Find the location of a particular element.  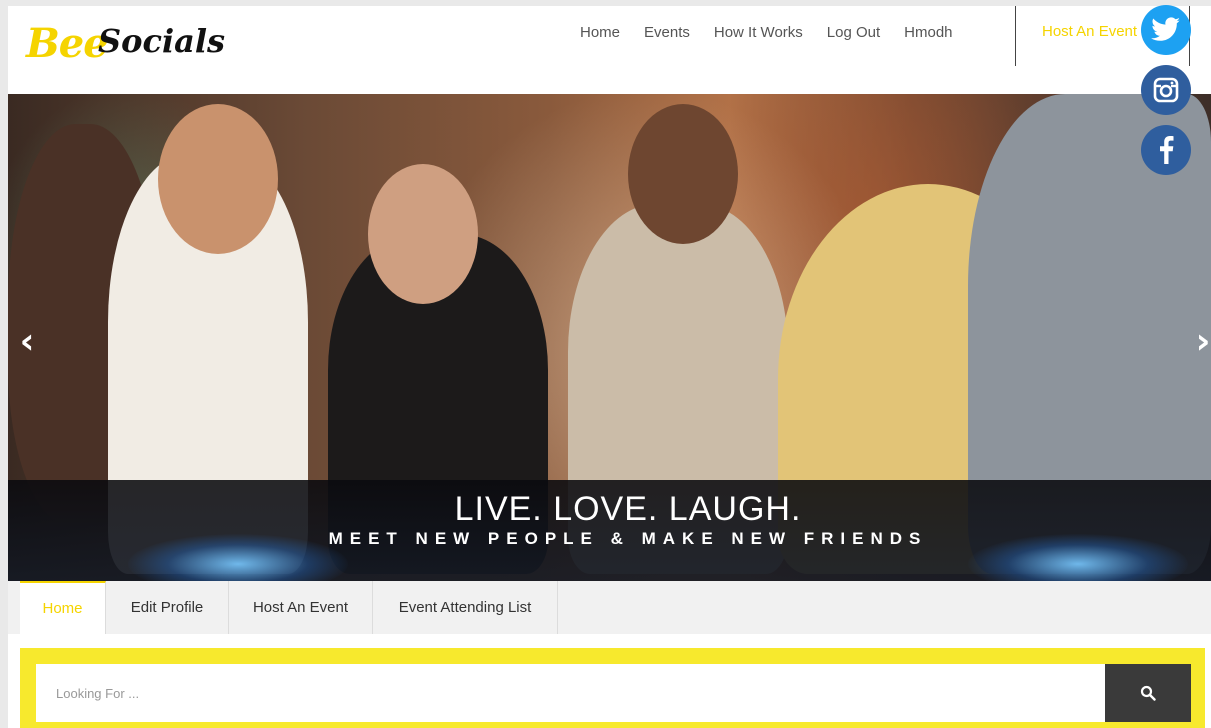

carousel-next-arrow-icon: › is located at coordinates (1199, 342).